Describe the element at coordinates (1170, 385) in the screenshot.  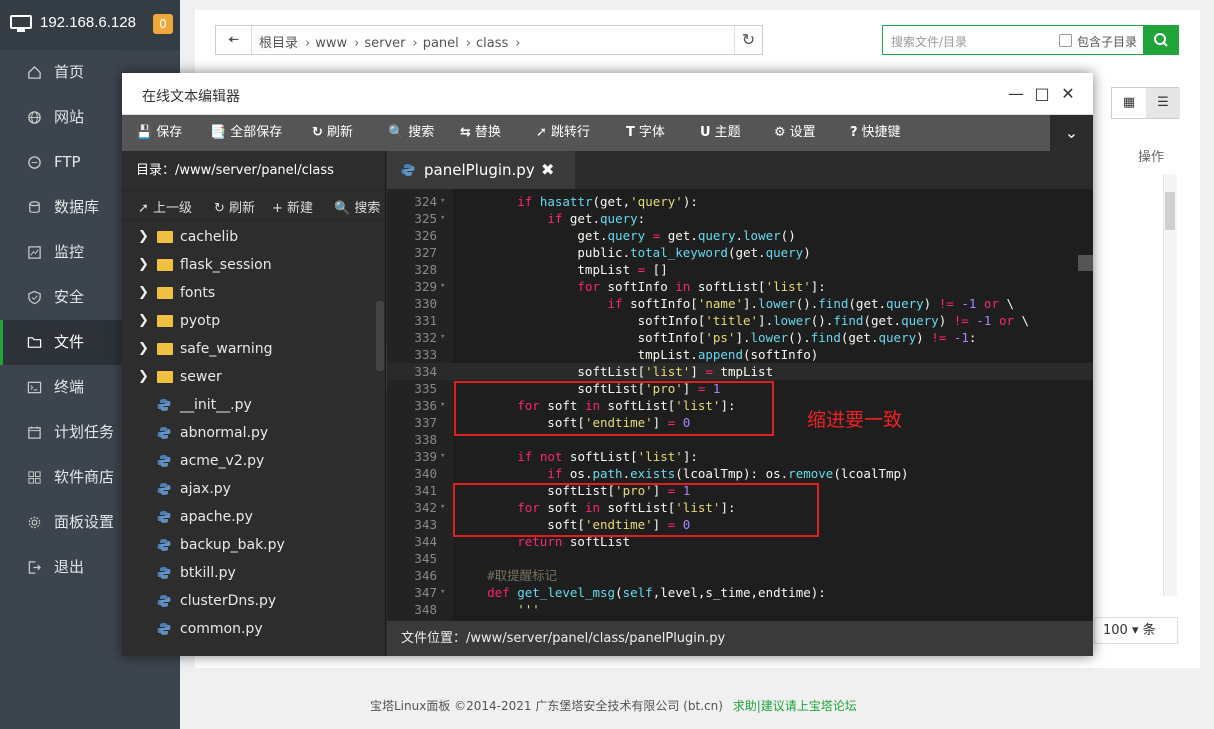
I see `file-list-scrollbar` at that location.